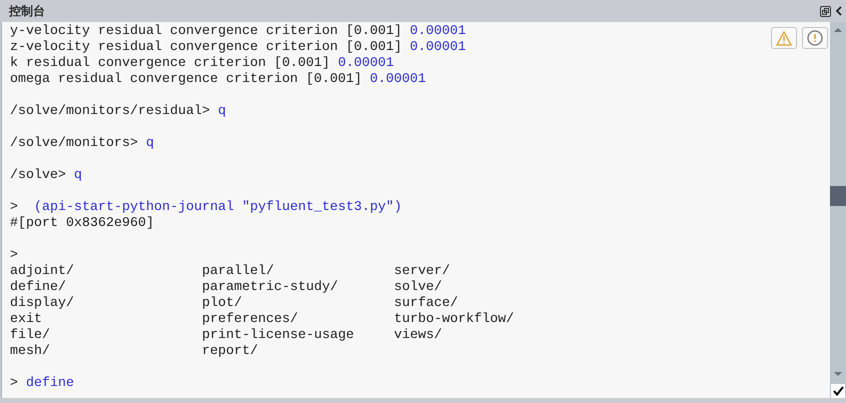 This screenshot has height=403, width=846. I want to click on command-entry: file/, so click(30, 336).